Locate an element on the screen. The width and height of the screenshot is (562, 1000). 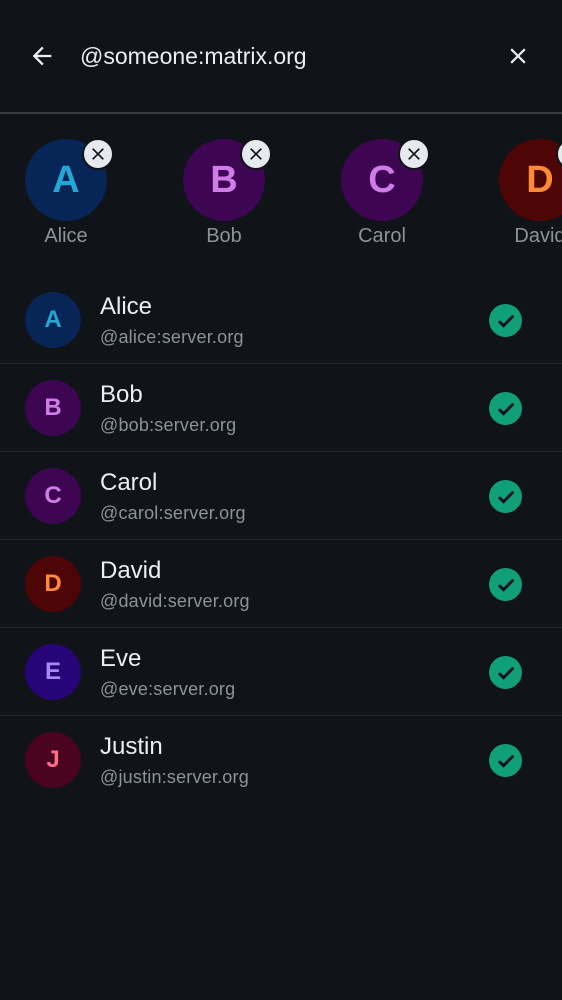
selected-user: C Carol is located at coordinates (382, 198).